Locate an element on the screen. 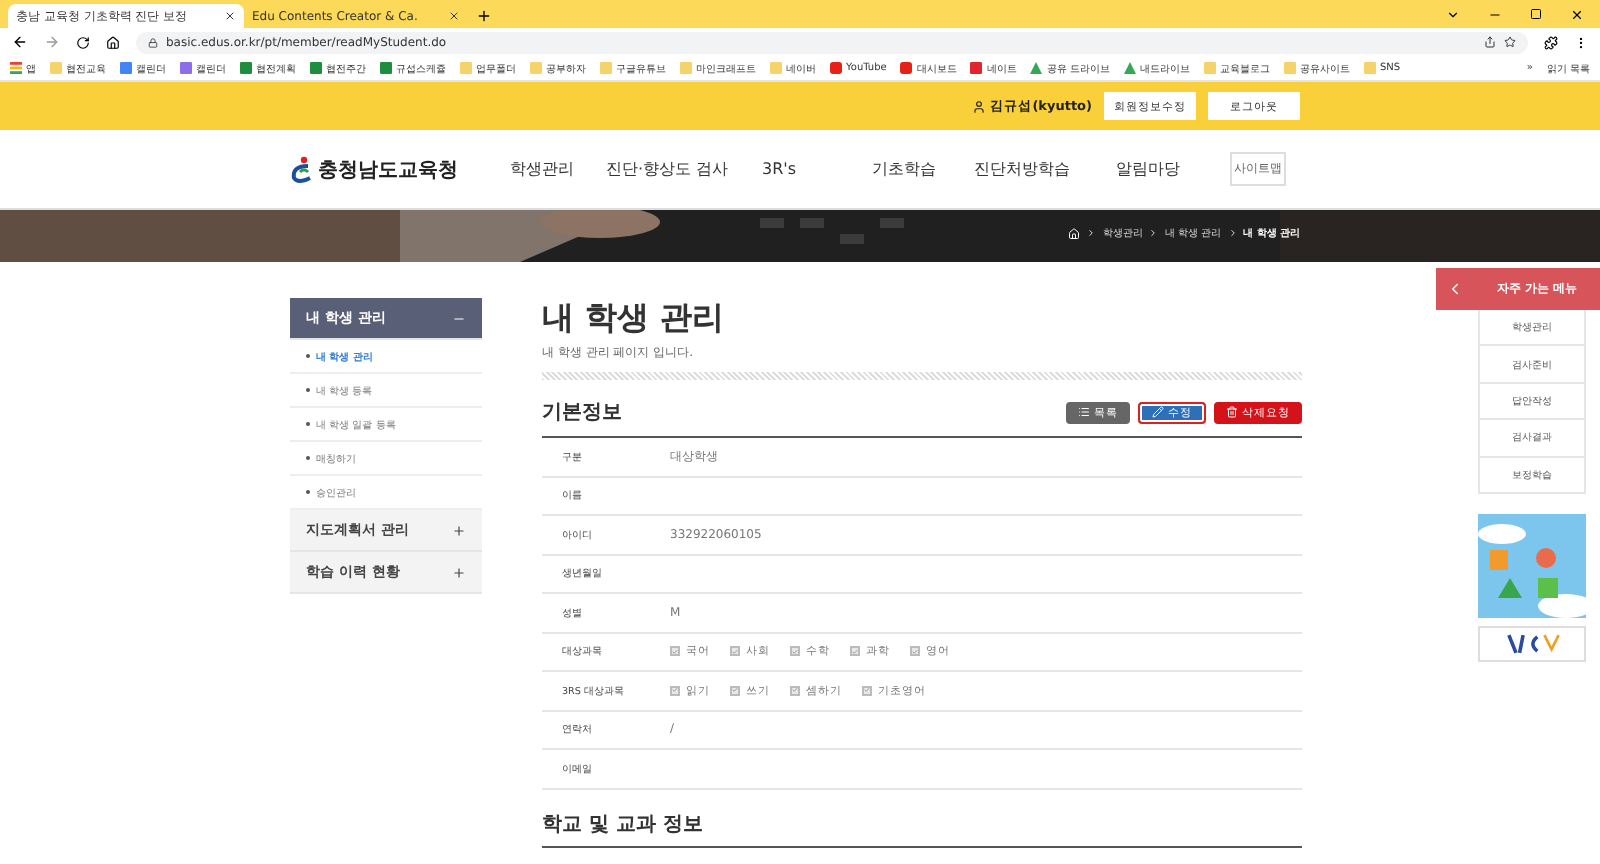 The height and width of the screenshot is (864, 1600). forward-icon is located at coordinates (52, 42).